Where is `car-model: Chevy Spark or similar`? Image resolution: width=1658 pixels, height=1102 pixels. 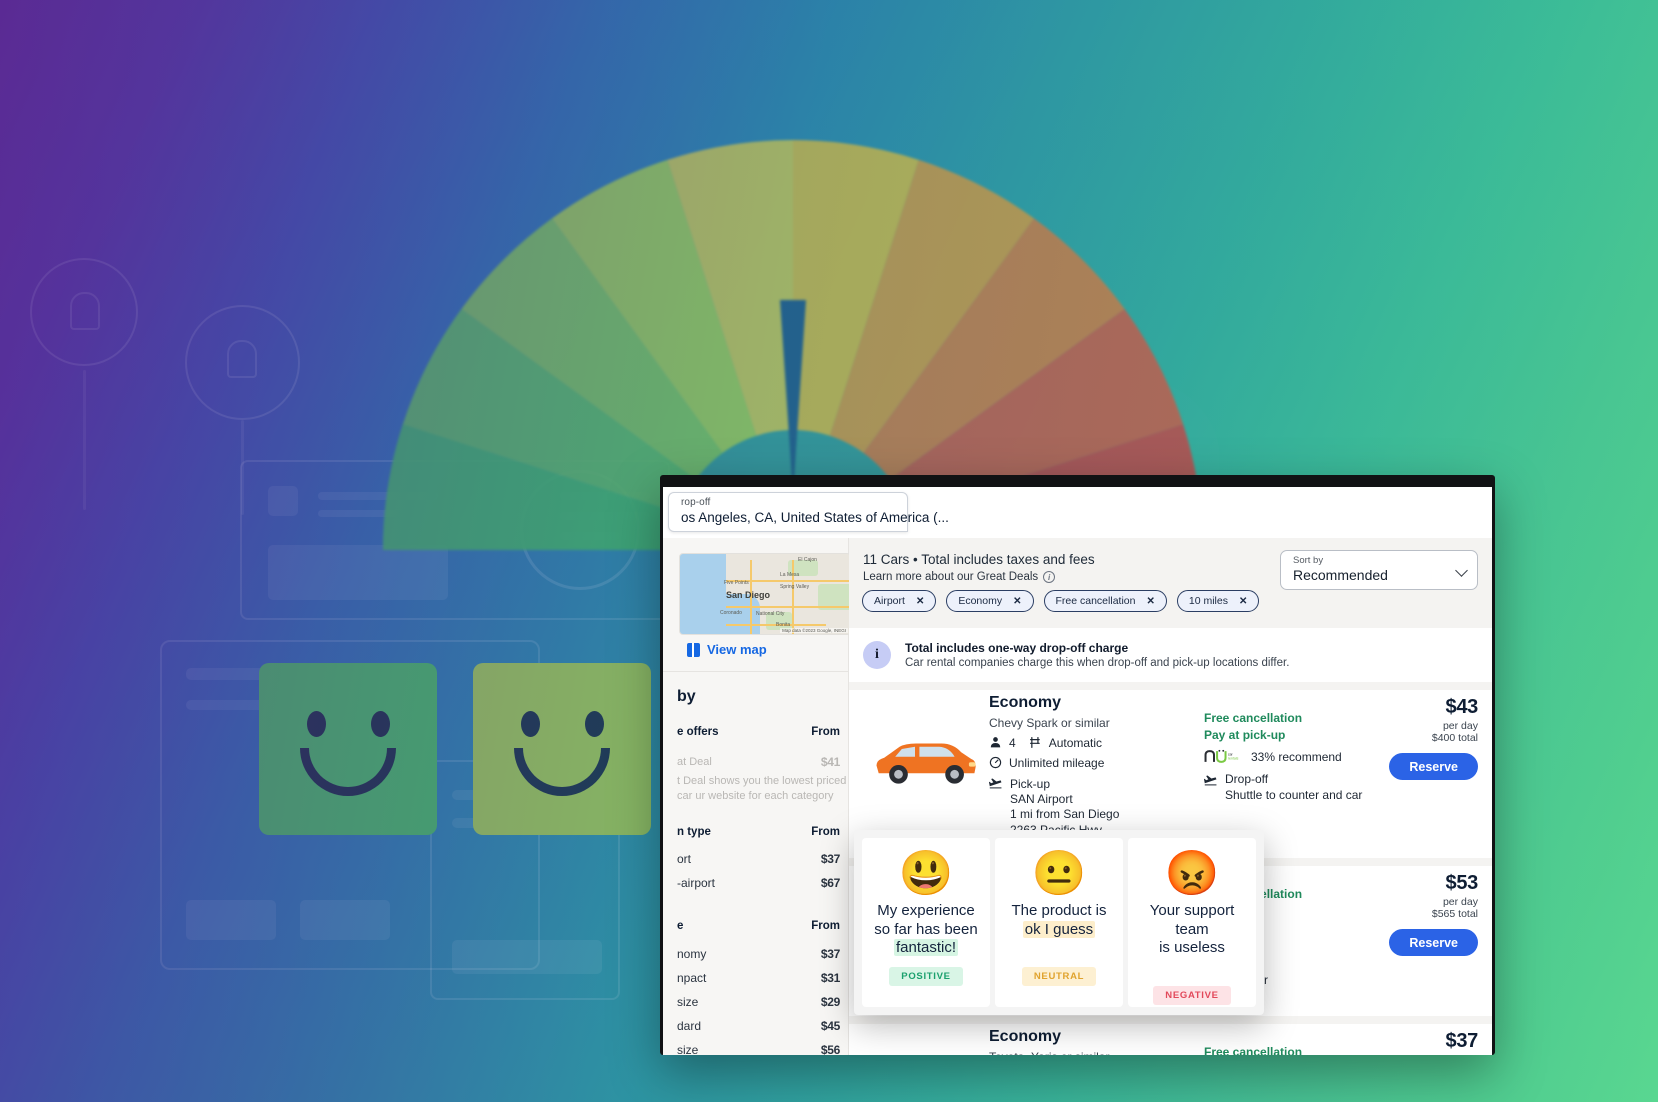 car-model: Chevy Spark or similar is located at coordinates (1049, 723).